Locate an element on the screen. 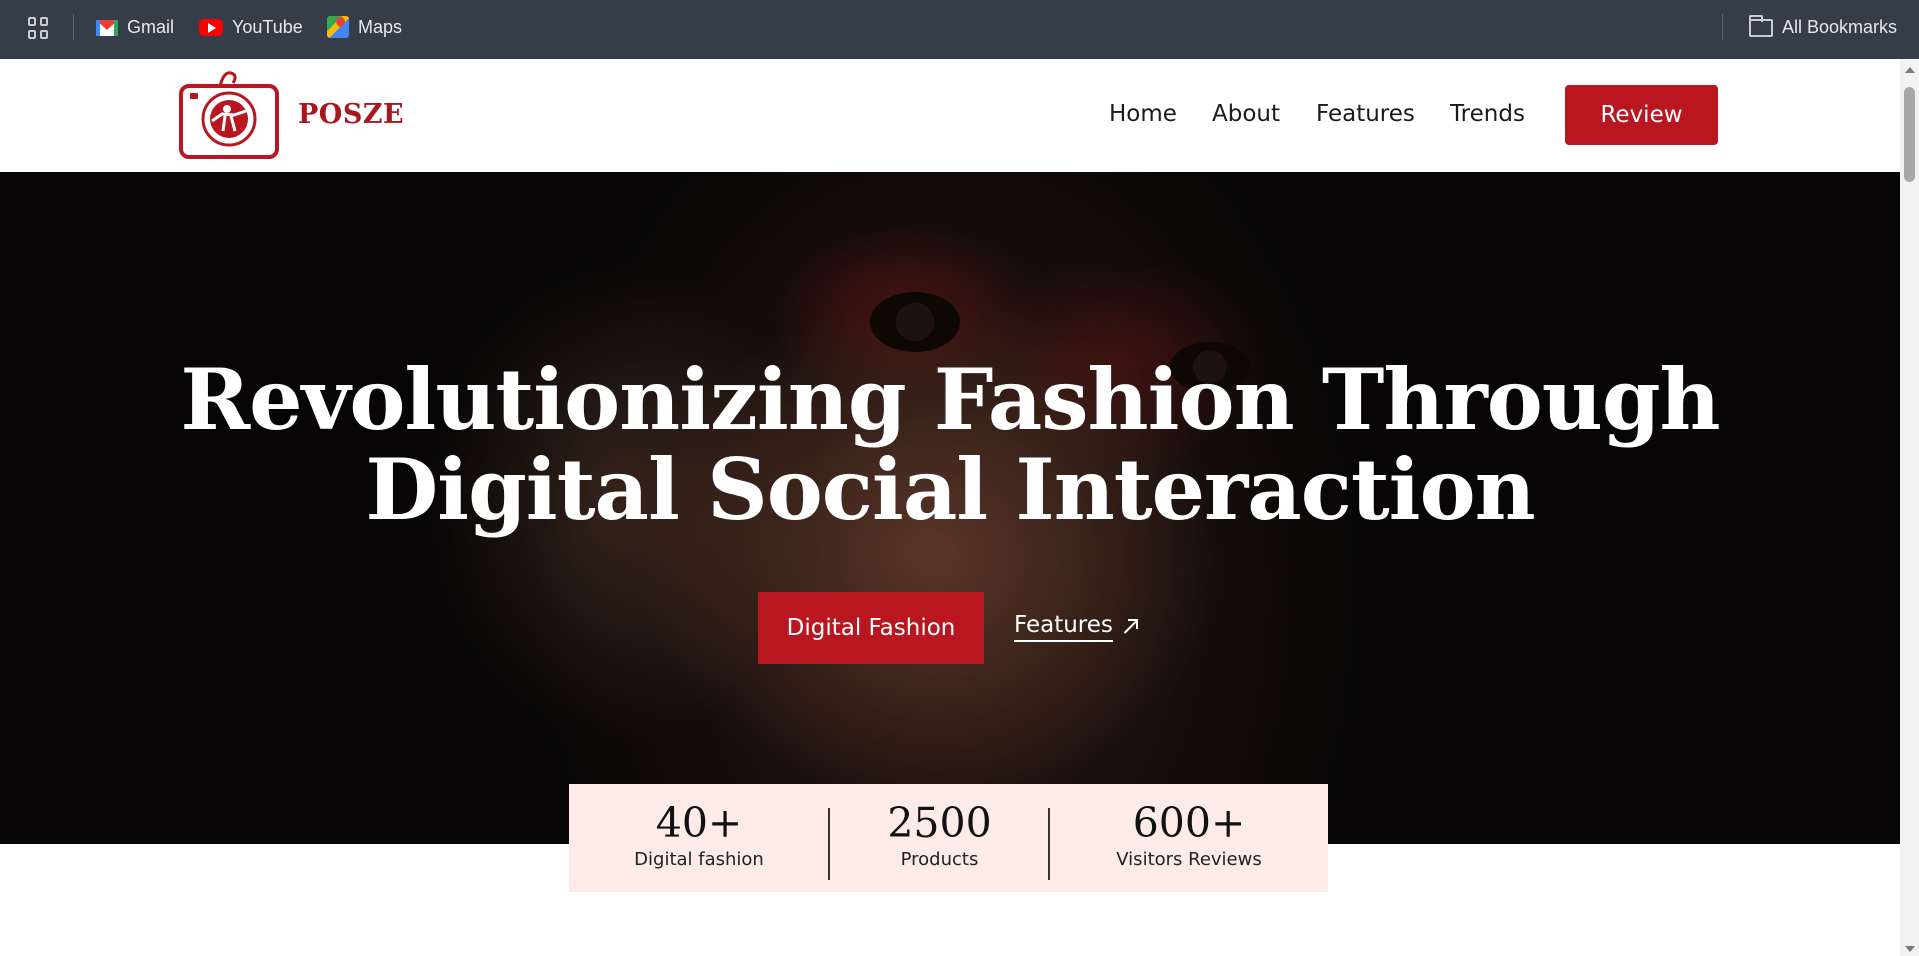  gmail-icon is located at coordinates (107, 28).